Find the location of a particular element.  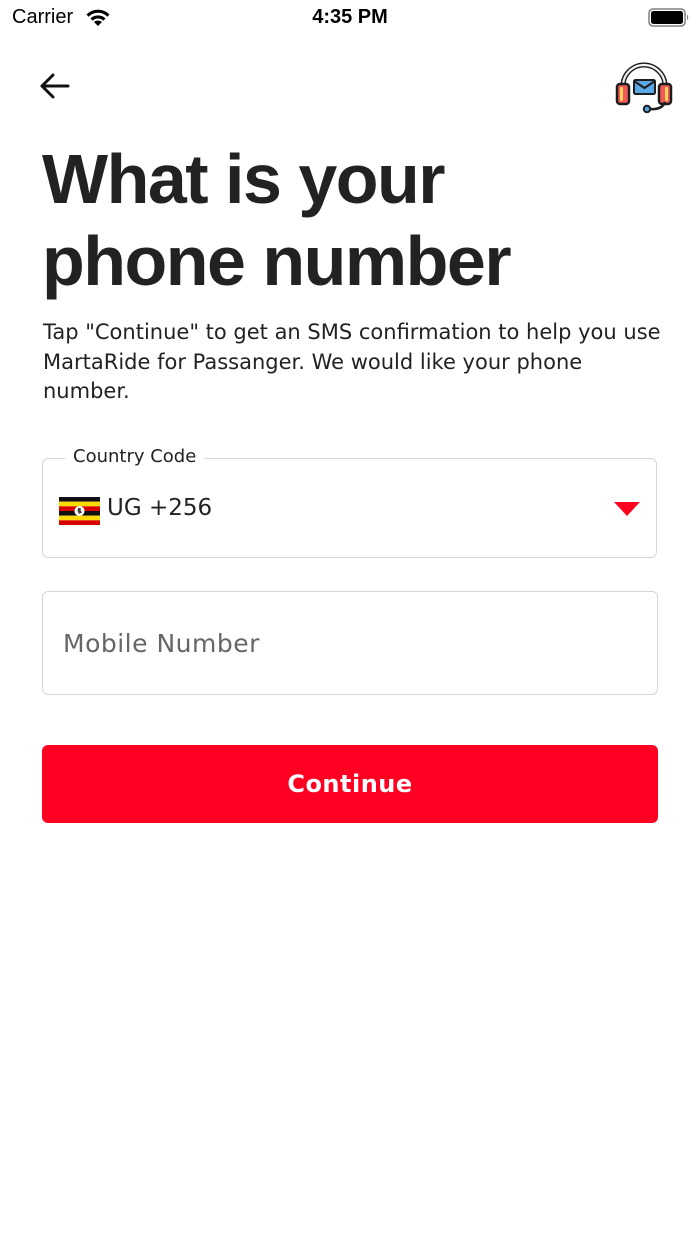

continue-button: Continue is located at coordinates (350, 784).